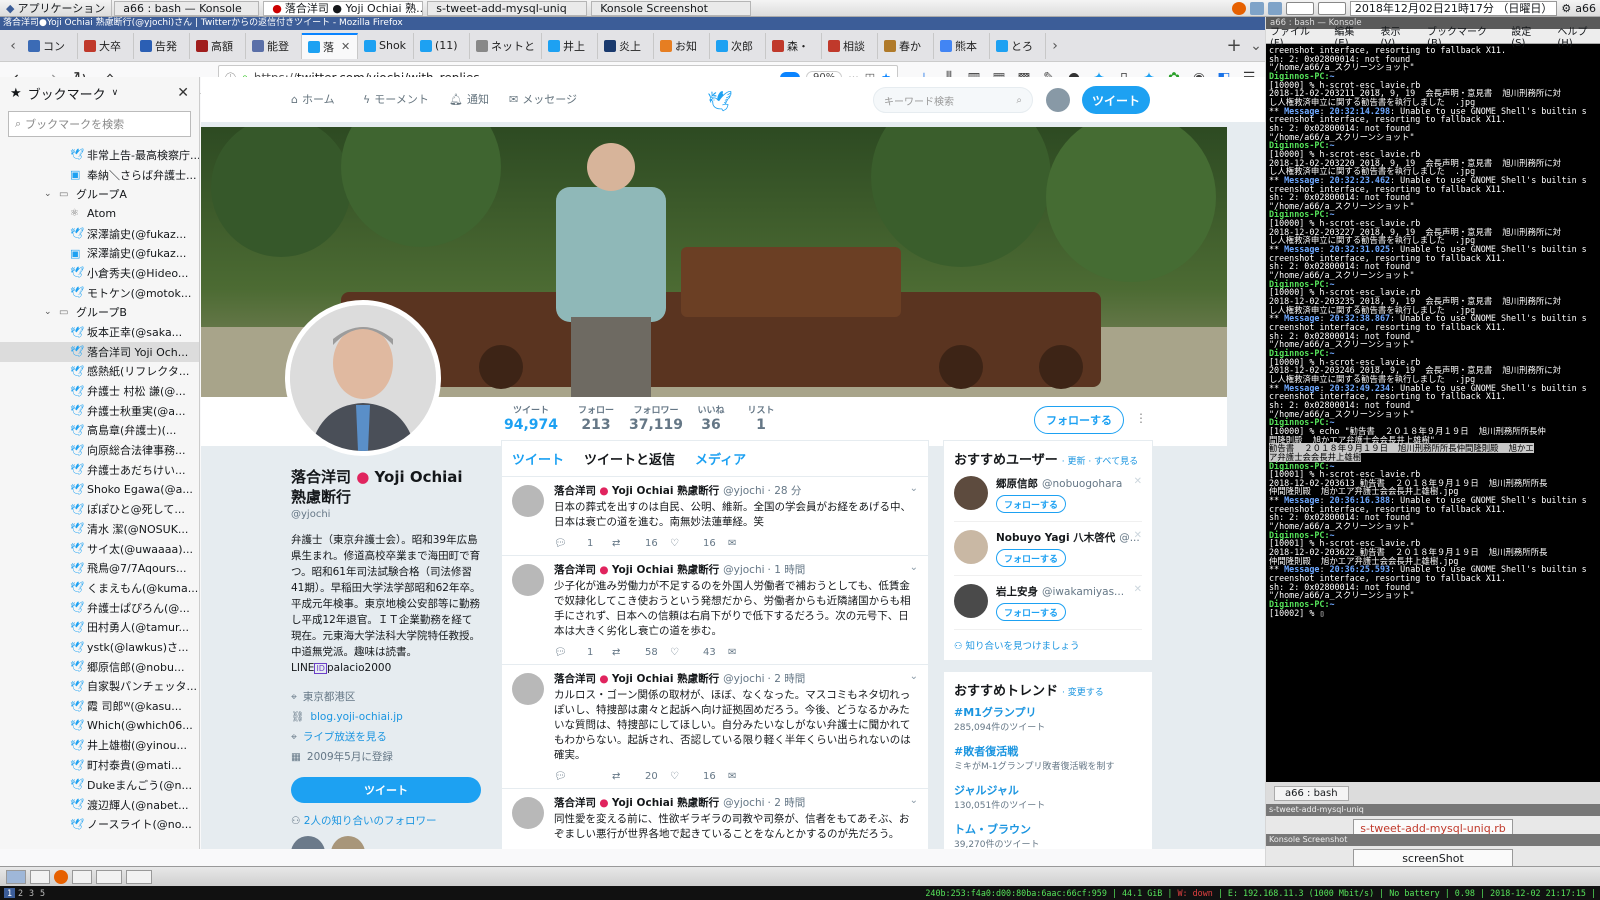  I want to click on tab-tweets-and-replies: ツイートと返信, so click(629, 458).